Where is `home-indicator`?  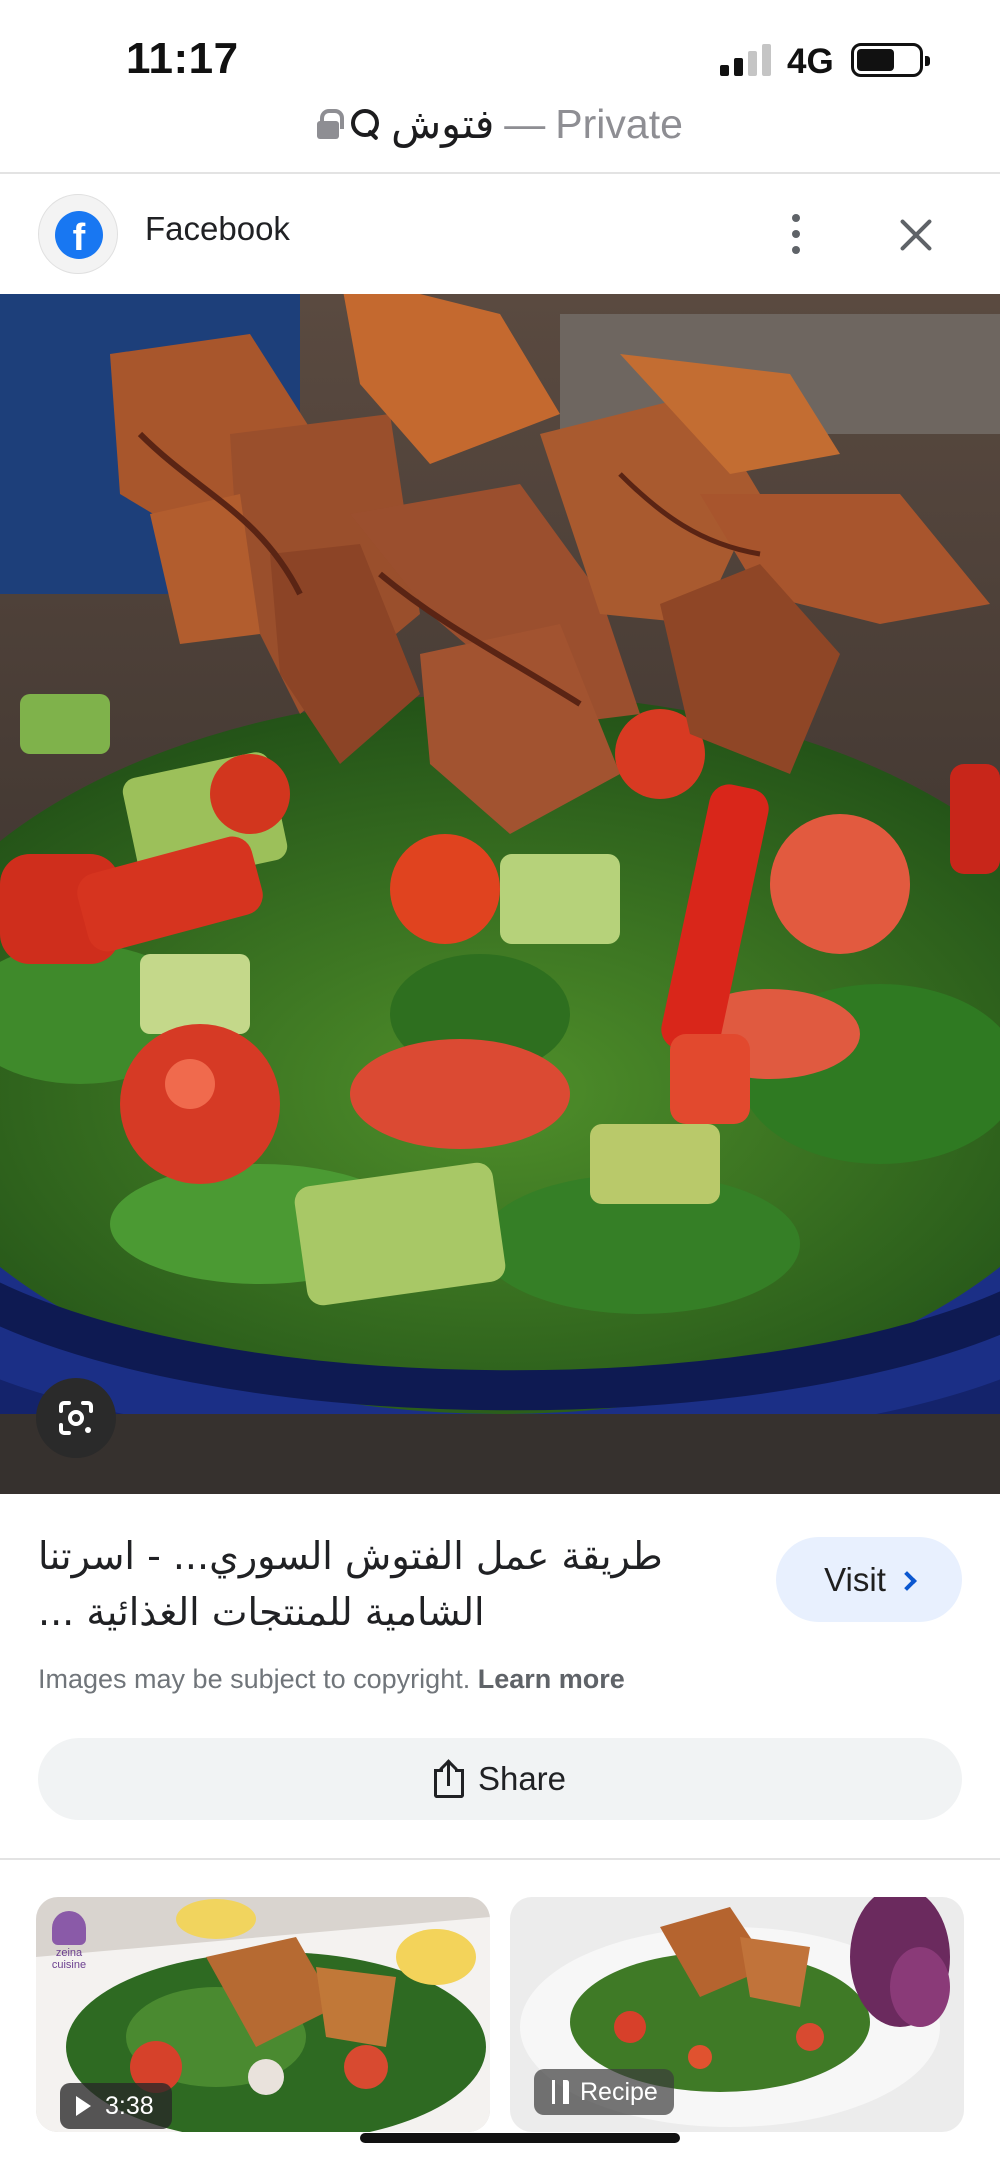 home-indicator is located at coordinates (520, 2138).